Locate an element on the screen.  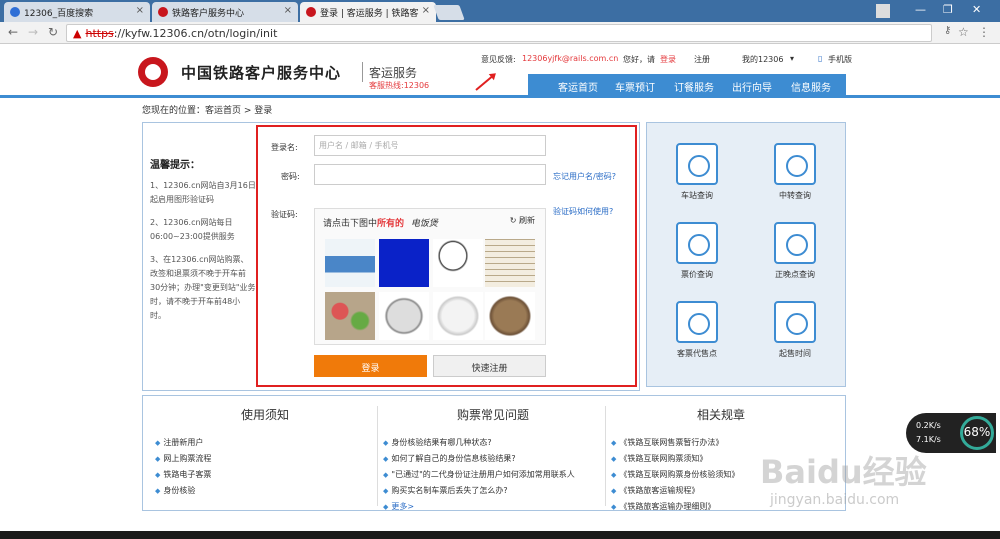
tab-railway-service: 铁路客户服务中心 × is located at coordinates (225, 12).